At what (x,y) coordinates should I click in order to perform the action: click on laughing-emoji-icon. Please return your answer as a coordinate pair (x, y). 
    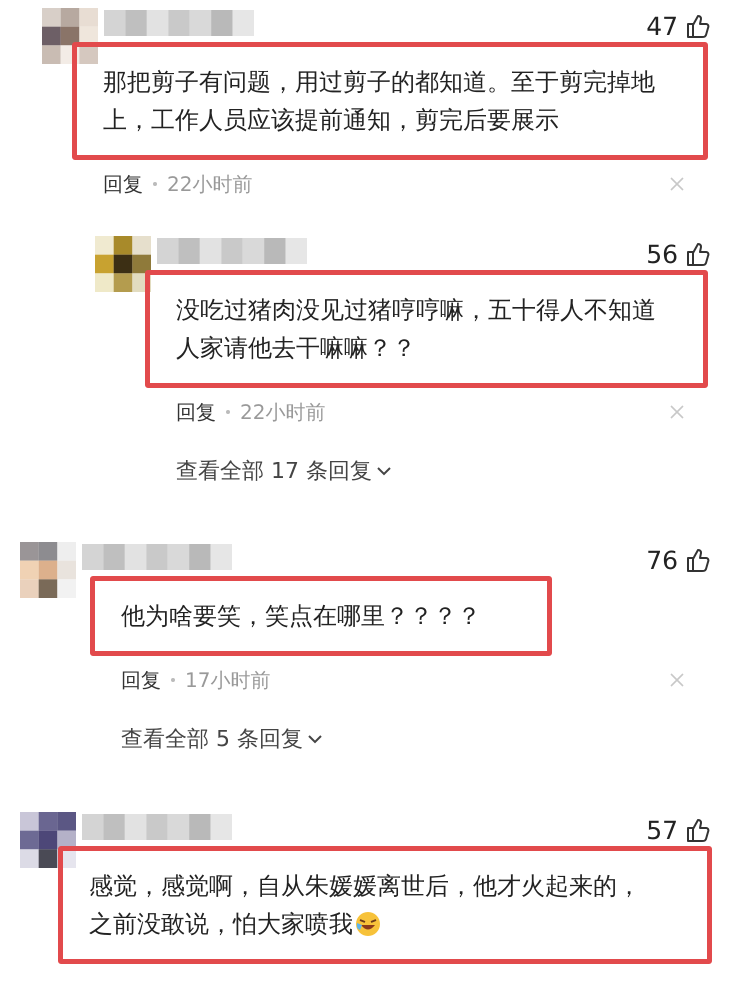
    Looking at the image, I should click on (368, 924).